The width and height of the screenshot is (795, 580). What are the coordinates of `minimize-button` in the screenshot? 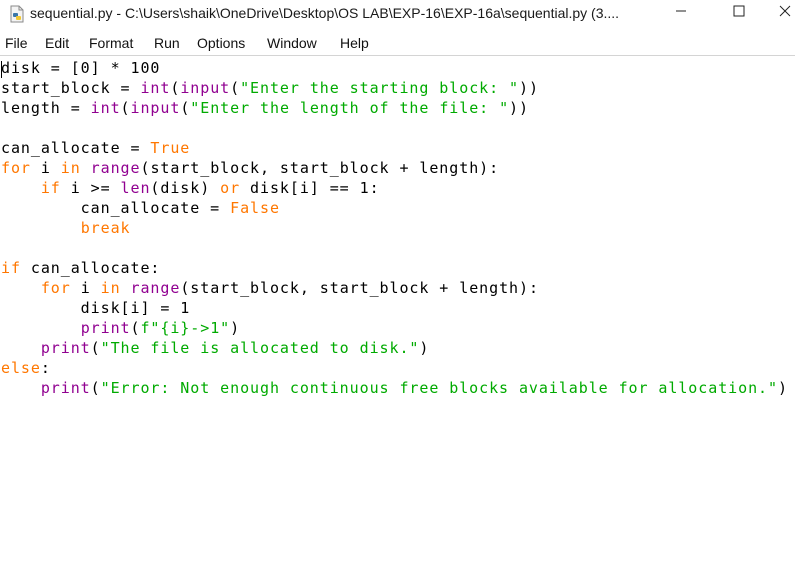 It's located at (681, 13).